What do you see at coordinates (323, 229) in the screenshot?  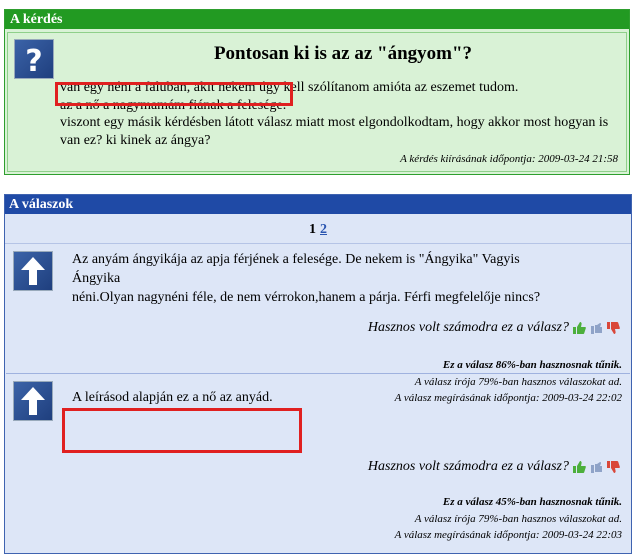 I see `page-link-2: 2` at bounding box center [323, 229].